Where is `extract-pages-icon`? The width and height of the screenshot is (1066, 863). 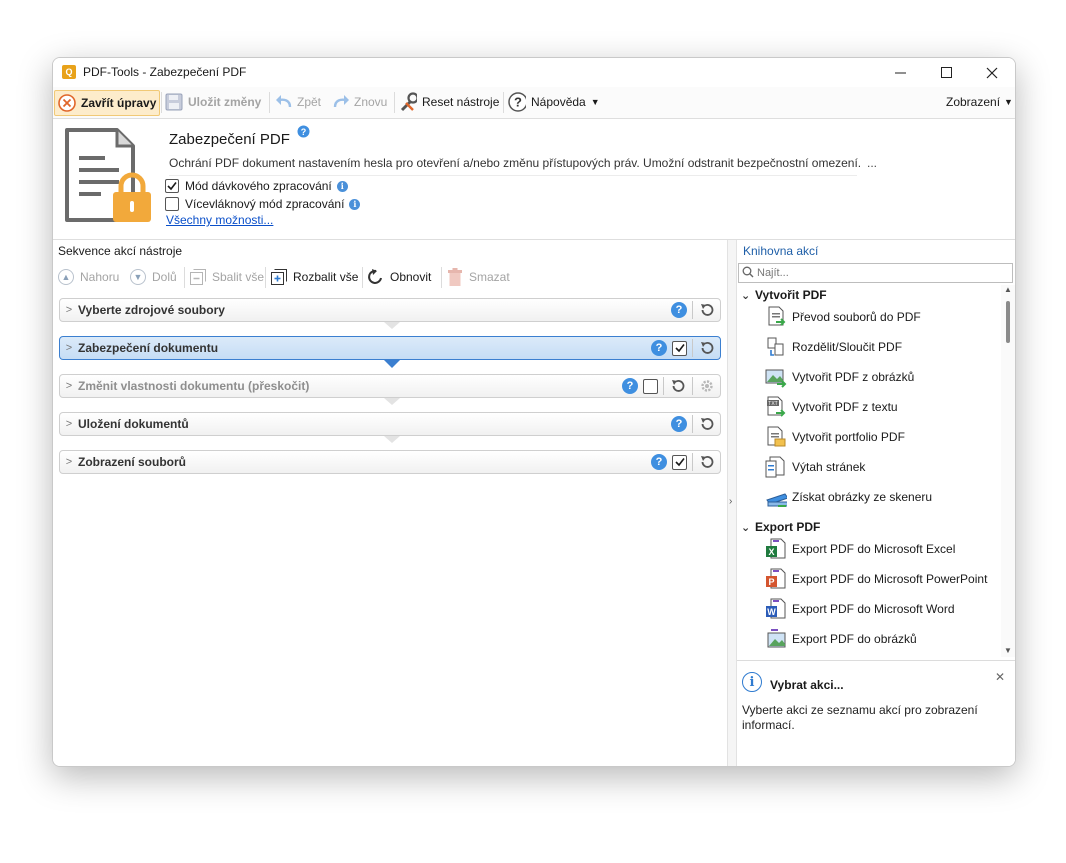 extract-pages-icon is located at coordinates (776, 467).